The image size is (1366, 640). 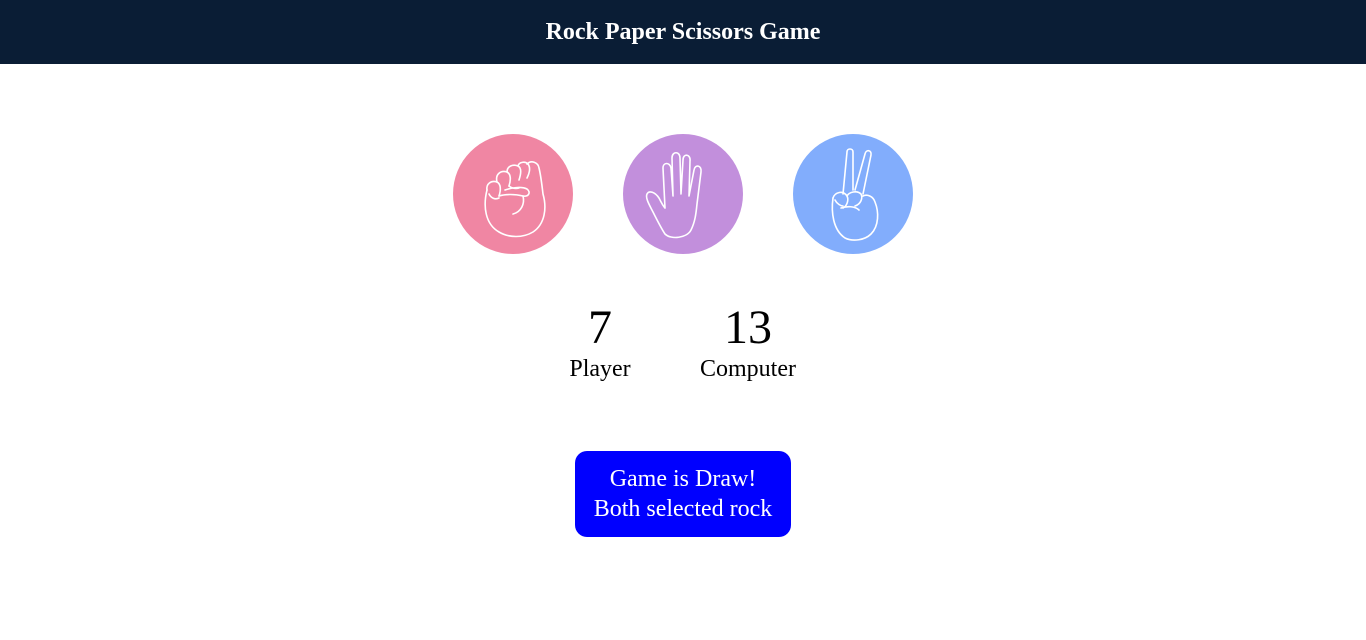 I want to click on open-hand-icon, so click(x=673, y=195).